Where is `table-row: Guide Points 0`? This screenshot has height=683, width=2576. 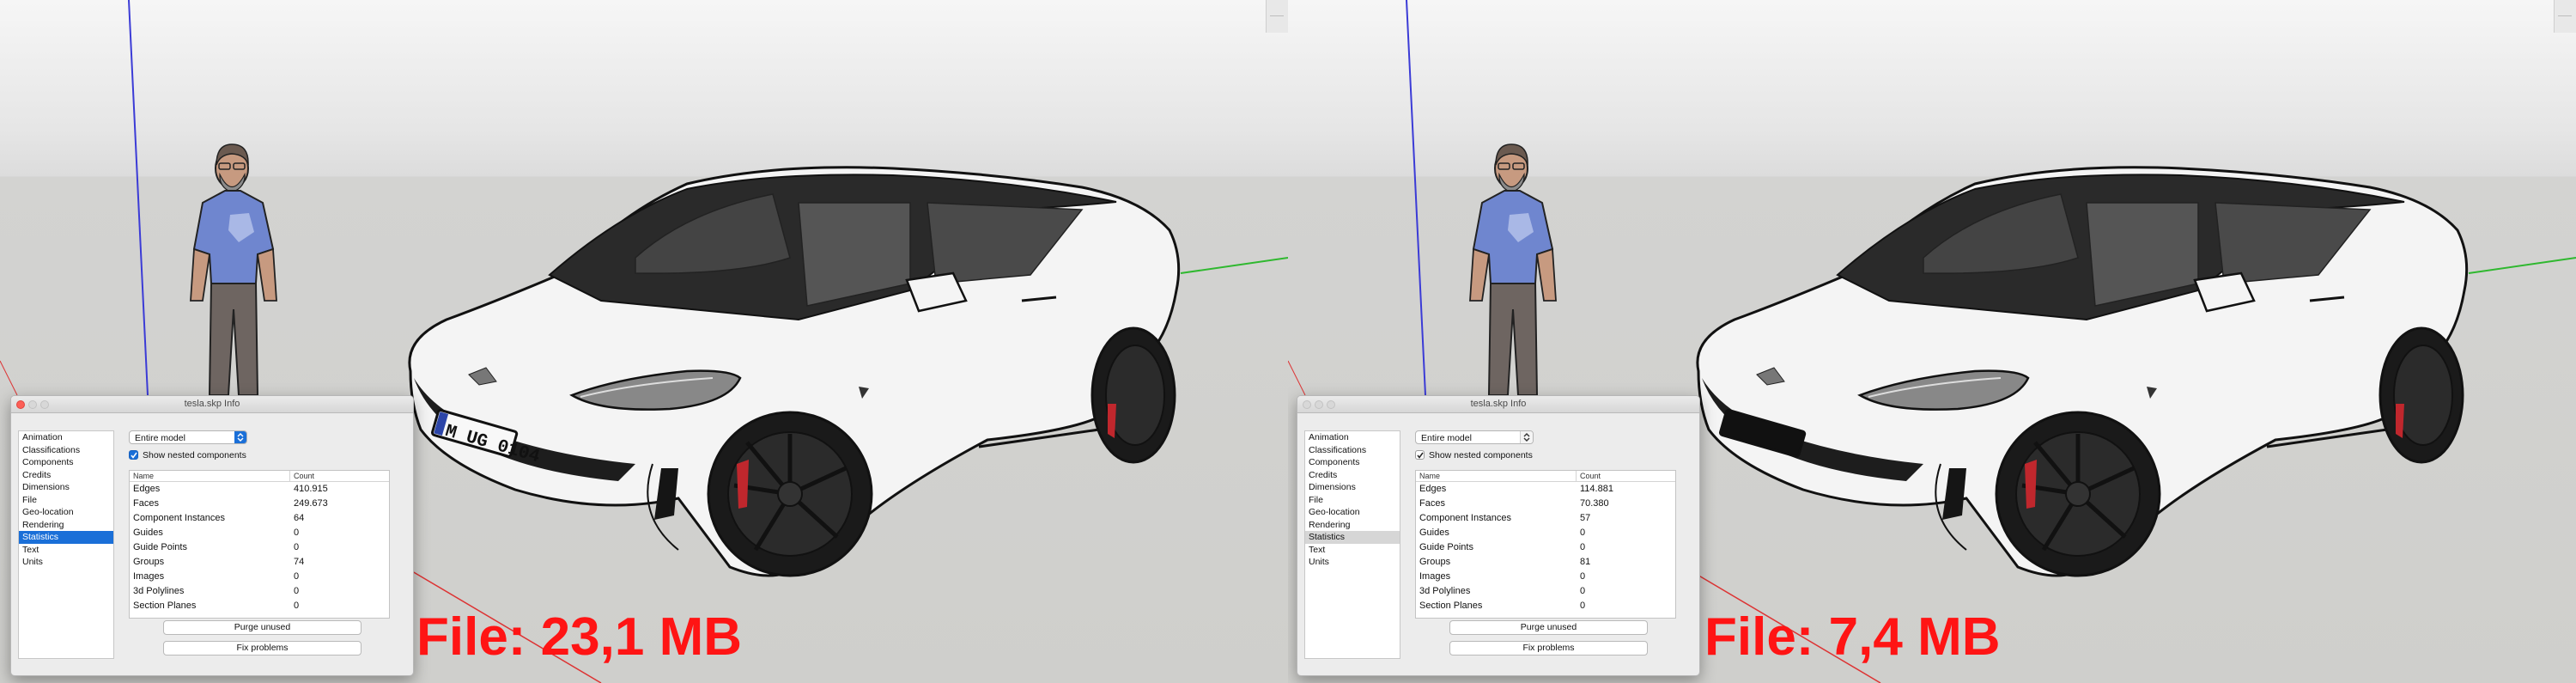
table-row: Guide Points 0 is located at coordinates (259, 547).